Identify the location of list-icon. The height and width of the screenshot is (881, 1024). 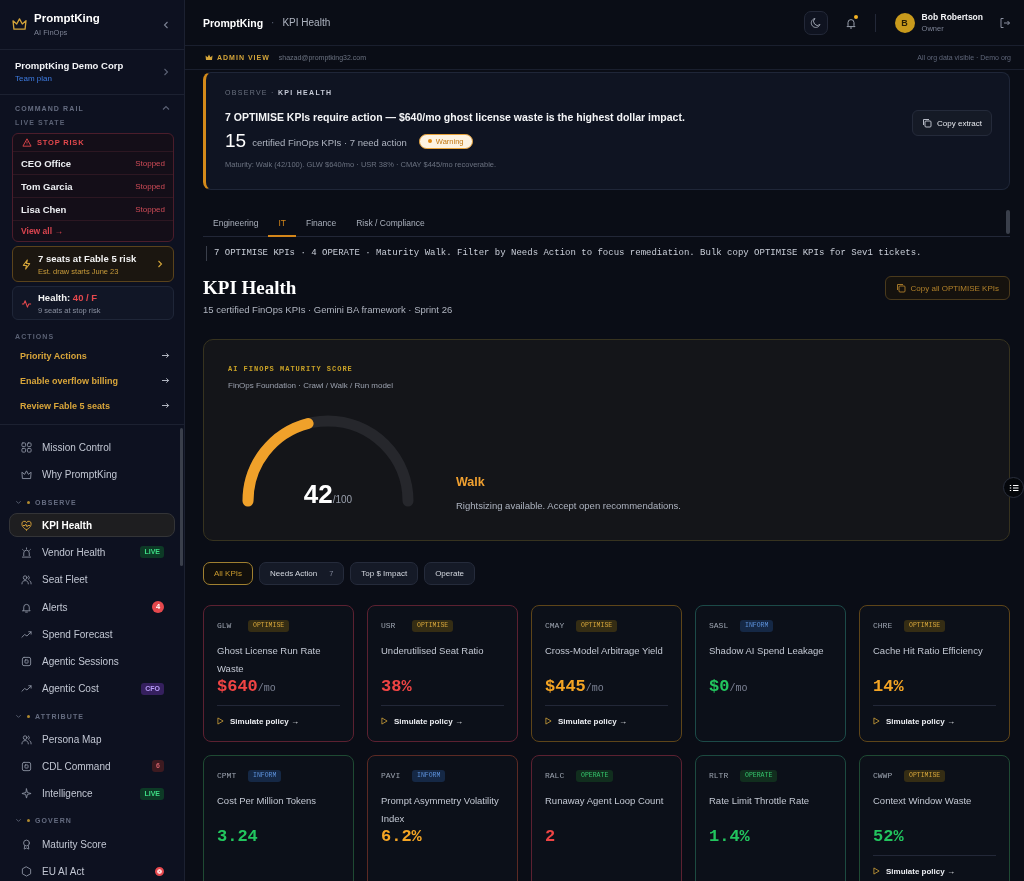
(1013, 487).